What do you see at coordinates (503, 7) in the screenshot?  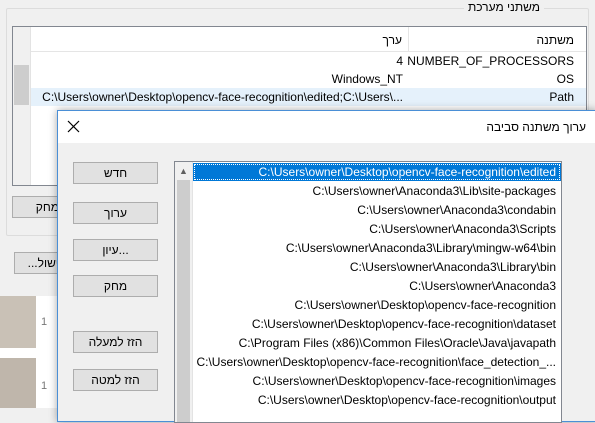 I see `system-variables-label: משתני מערכת` at bounding box center [503, 7].